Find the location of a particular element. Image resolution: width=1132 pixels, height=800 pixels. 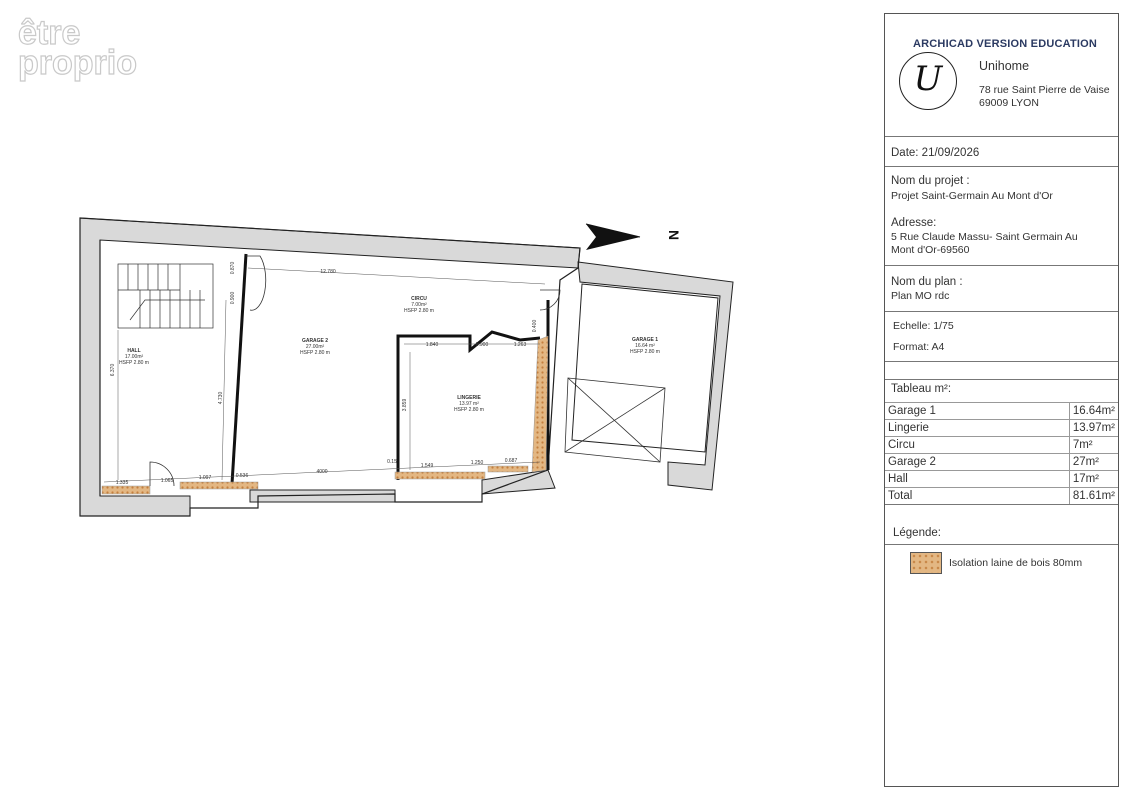

dim-stair-b: 0.900 is located at coordinates (233, 298).